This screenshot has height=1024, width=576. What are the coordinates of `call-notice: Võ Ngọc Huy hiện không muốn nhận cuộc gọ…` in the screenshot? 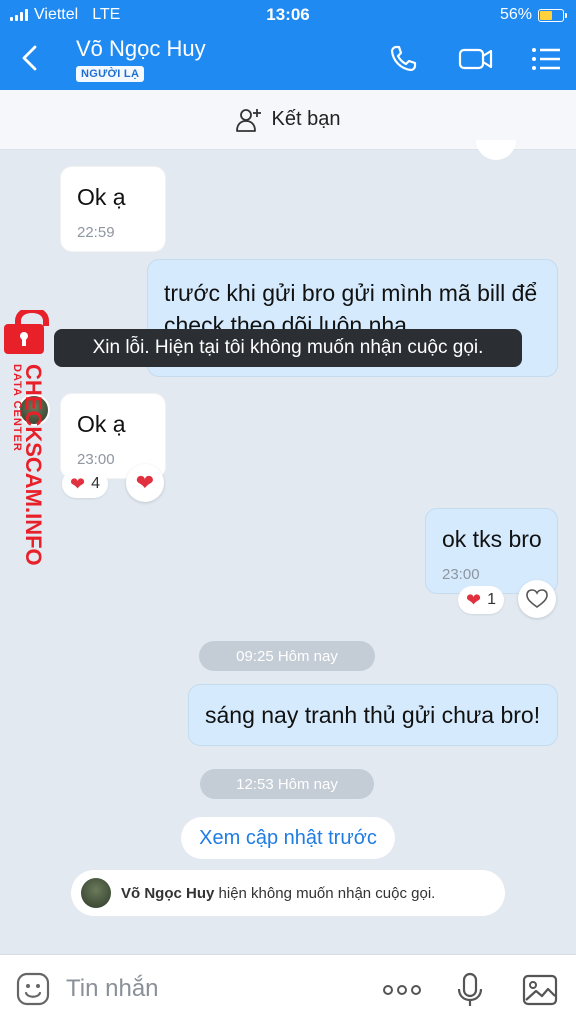 It's located at (288, 893).